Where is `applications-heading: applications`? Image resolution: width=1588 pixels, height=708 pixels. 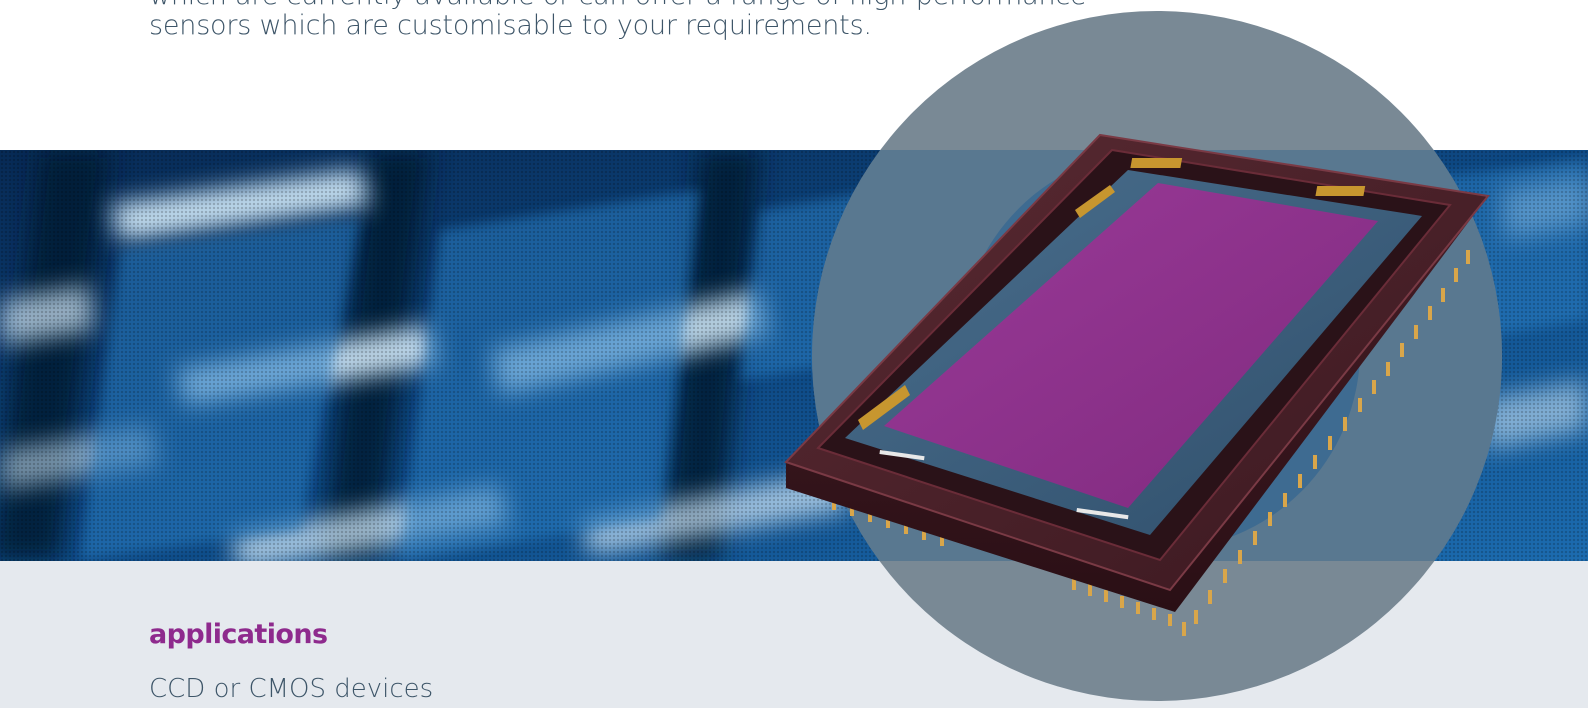
applications-heading: applications is located at coordinates (238, 634).